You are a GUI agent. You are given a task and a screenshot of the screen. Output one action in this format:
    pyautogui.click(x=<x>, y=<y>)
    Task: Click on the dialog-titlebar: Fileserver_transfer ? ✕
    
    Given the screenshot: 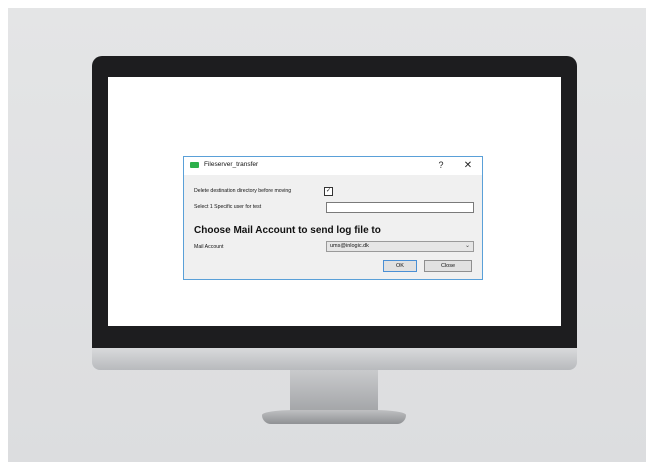 What is the action you would take?
    pyautogui.click(x=333, y=166)
    